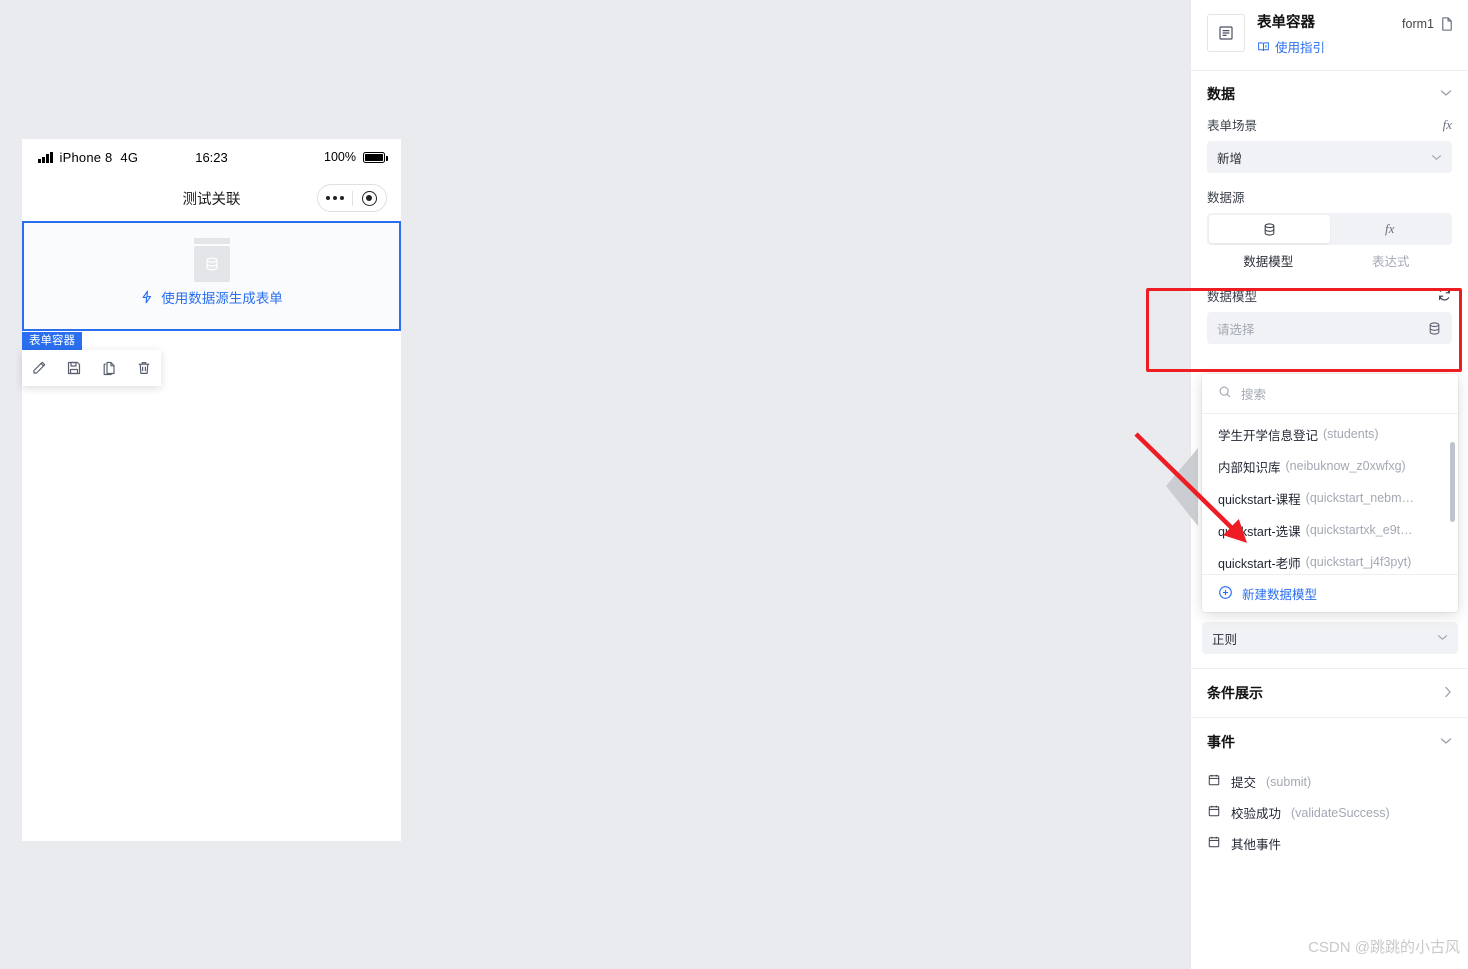 This screenshot has height=969, width=1468. What do you see at coordinates (109, 368) in the screenshot?
I see `copy-pages-icon` at bounding box center [109, 368].